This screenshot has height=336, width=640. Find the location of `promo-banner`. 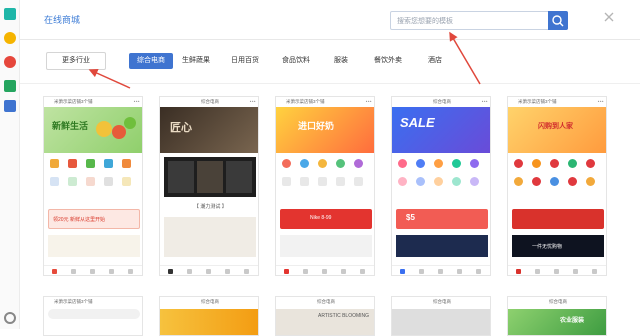

promo-banner is located at coordinates (558, 219).